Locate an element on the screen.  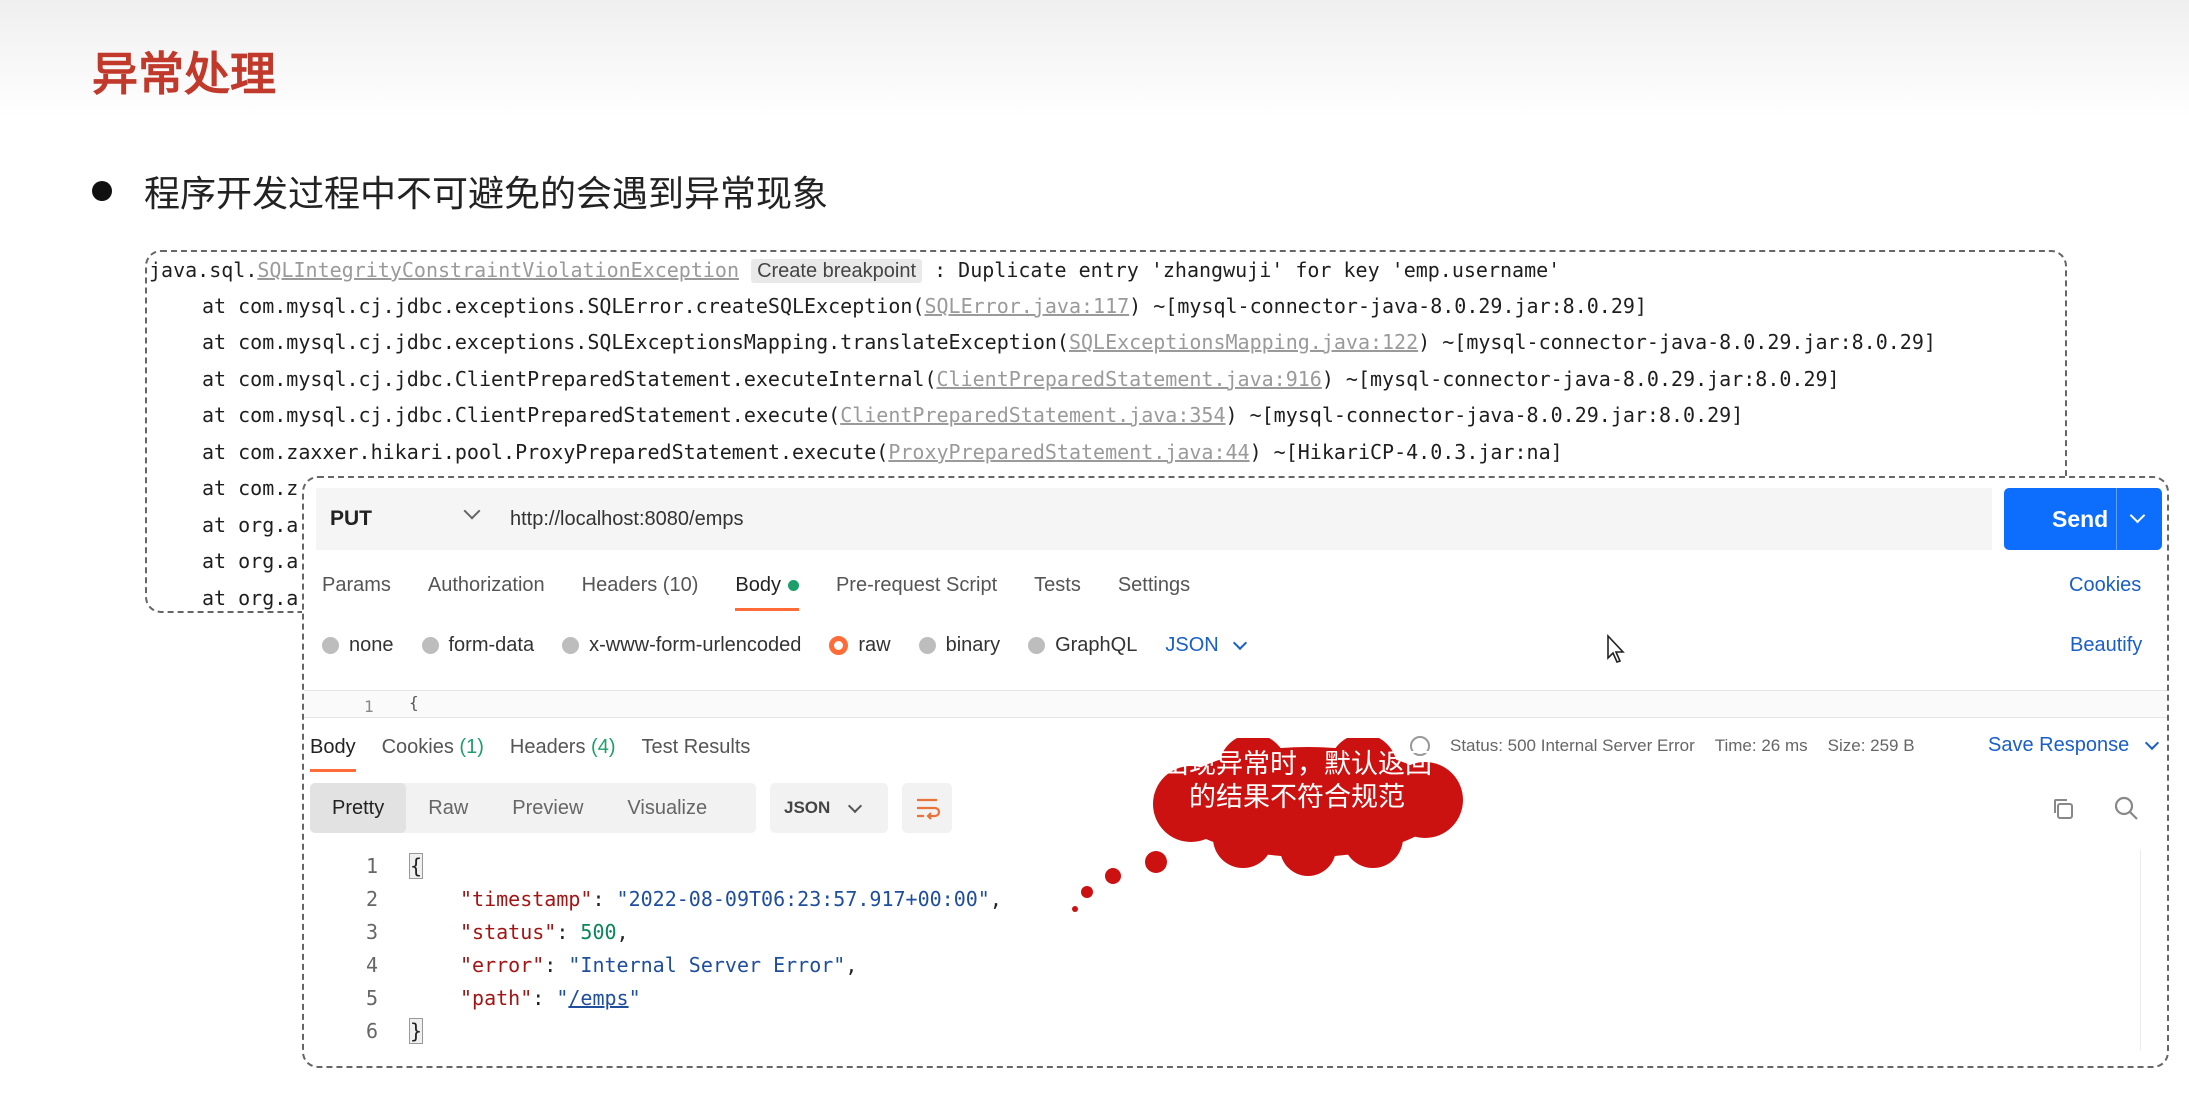
wrap-lines-button is located at coordinates (927, 808).